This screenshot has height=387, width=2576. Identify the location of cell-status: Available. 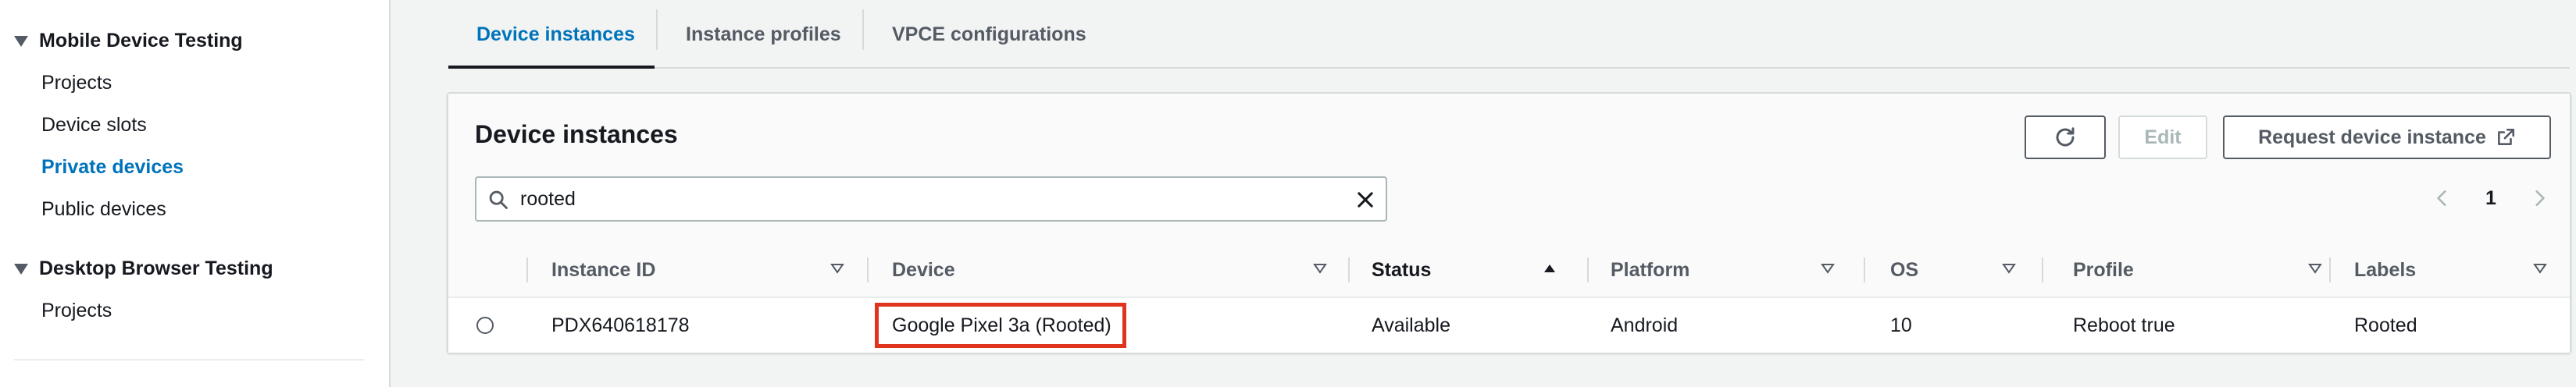
(1411, 325).